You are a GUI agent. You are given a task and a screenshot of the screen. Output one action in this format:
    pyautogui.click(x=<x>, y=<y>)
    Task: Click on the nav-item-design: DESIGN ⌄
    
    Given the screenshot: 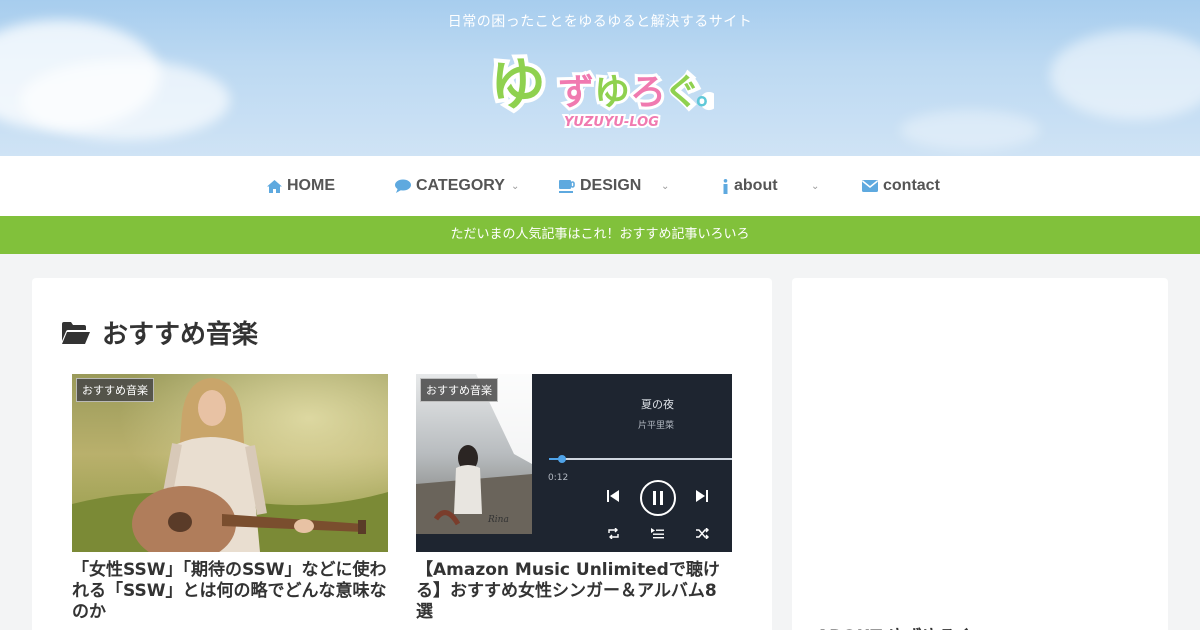 What is the action you would take?
    pyautogui.click(x=615, y=186)
    